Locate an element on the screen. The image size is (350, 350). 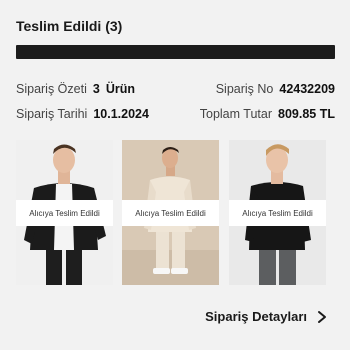
order-date: Sipariş Tarihi 10.1.2024 is located at coordinates (82, 114).